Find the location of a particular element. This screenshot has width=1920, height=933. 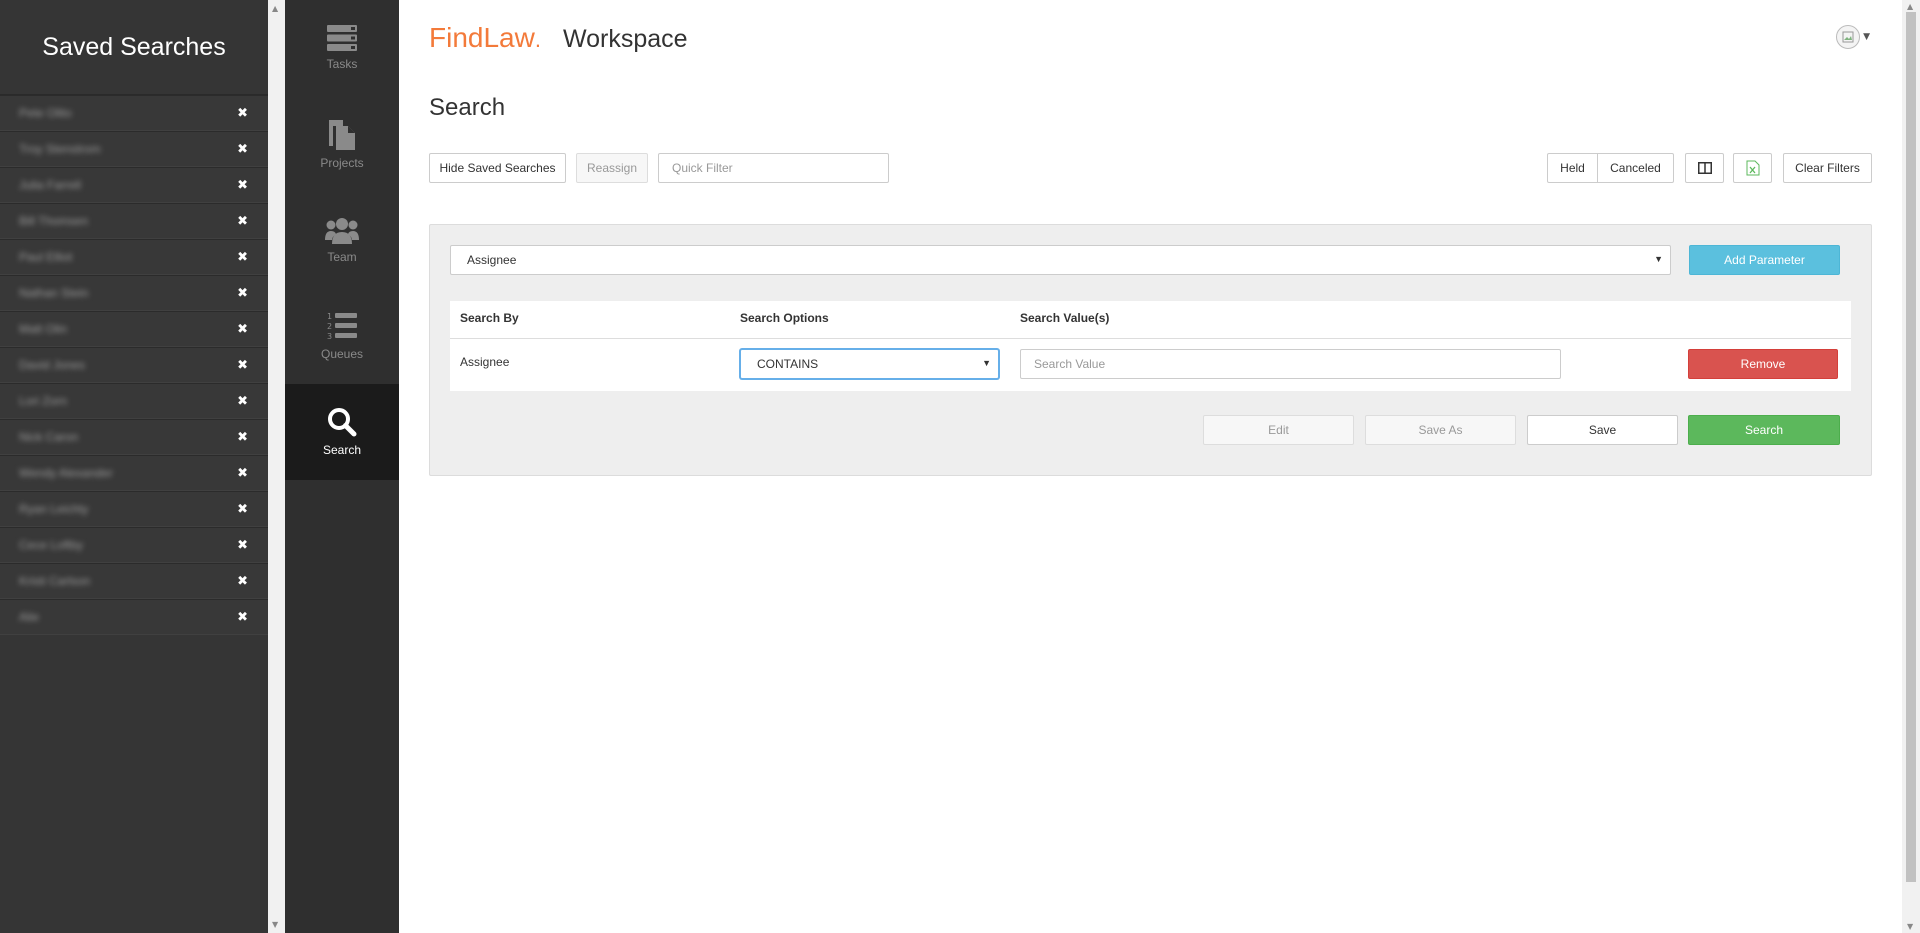

app-brand: FindLaw . Workspace is located at coordinates (558, 38).